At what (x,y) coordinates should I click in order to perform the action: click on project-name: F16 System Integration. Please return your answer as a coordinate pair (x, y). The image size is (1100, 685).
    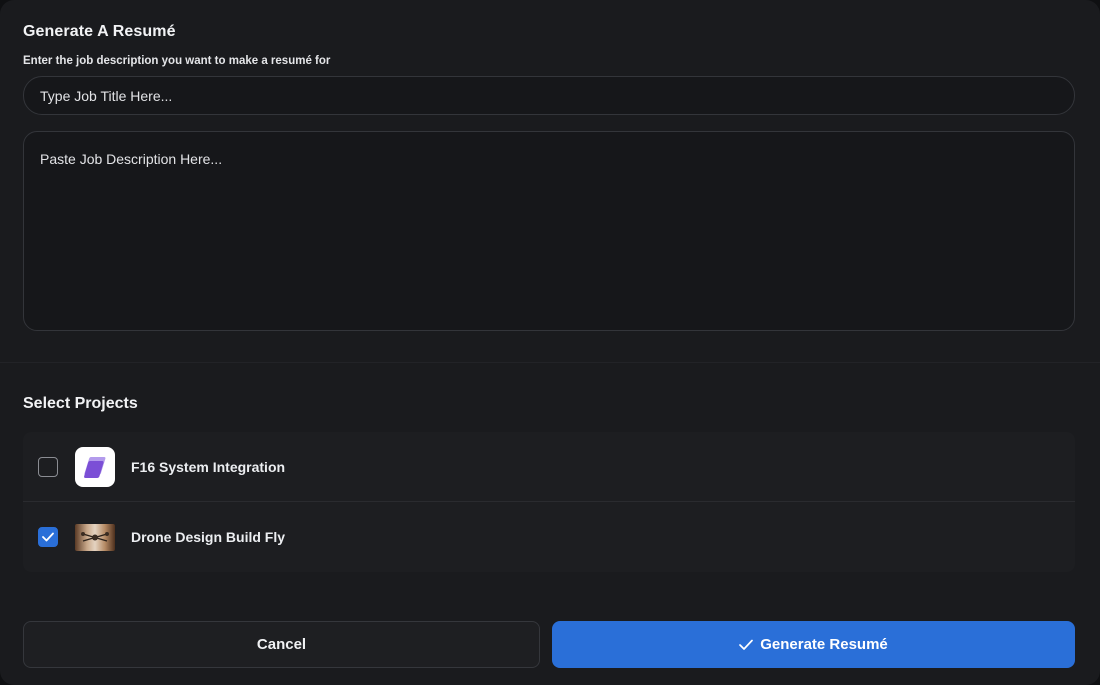
    Looking at the image, I should click on (208, 466).